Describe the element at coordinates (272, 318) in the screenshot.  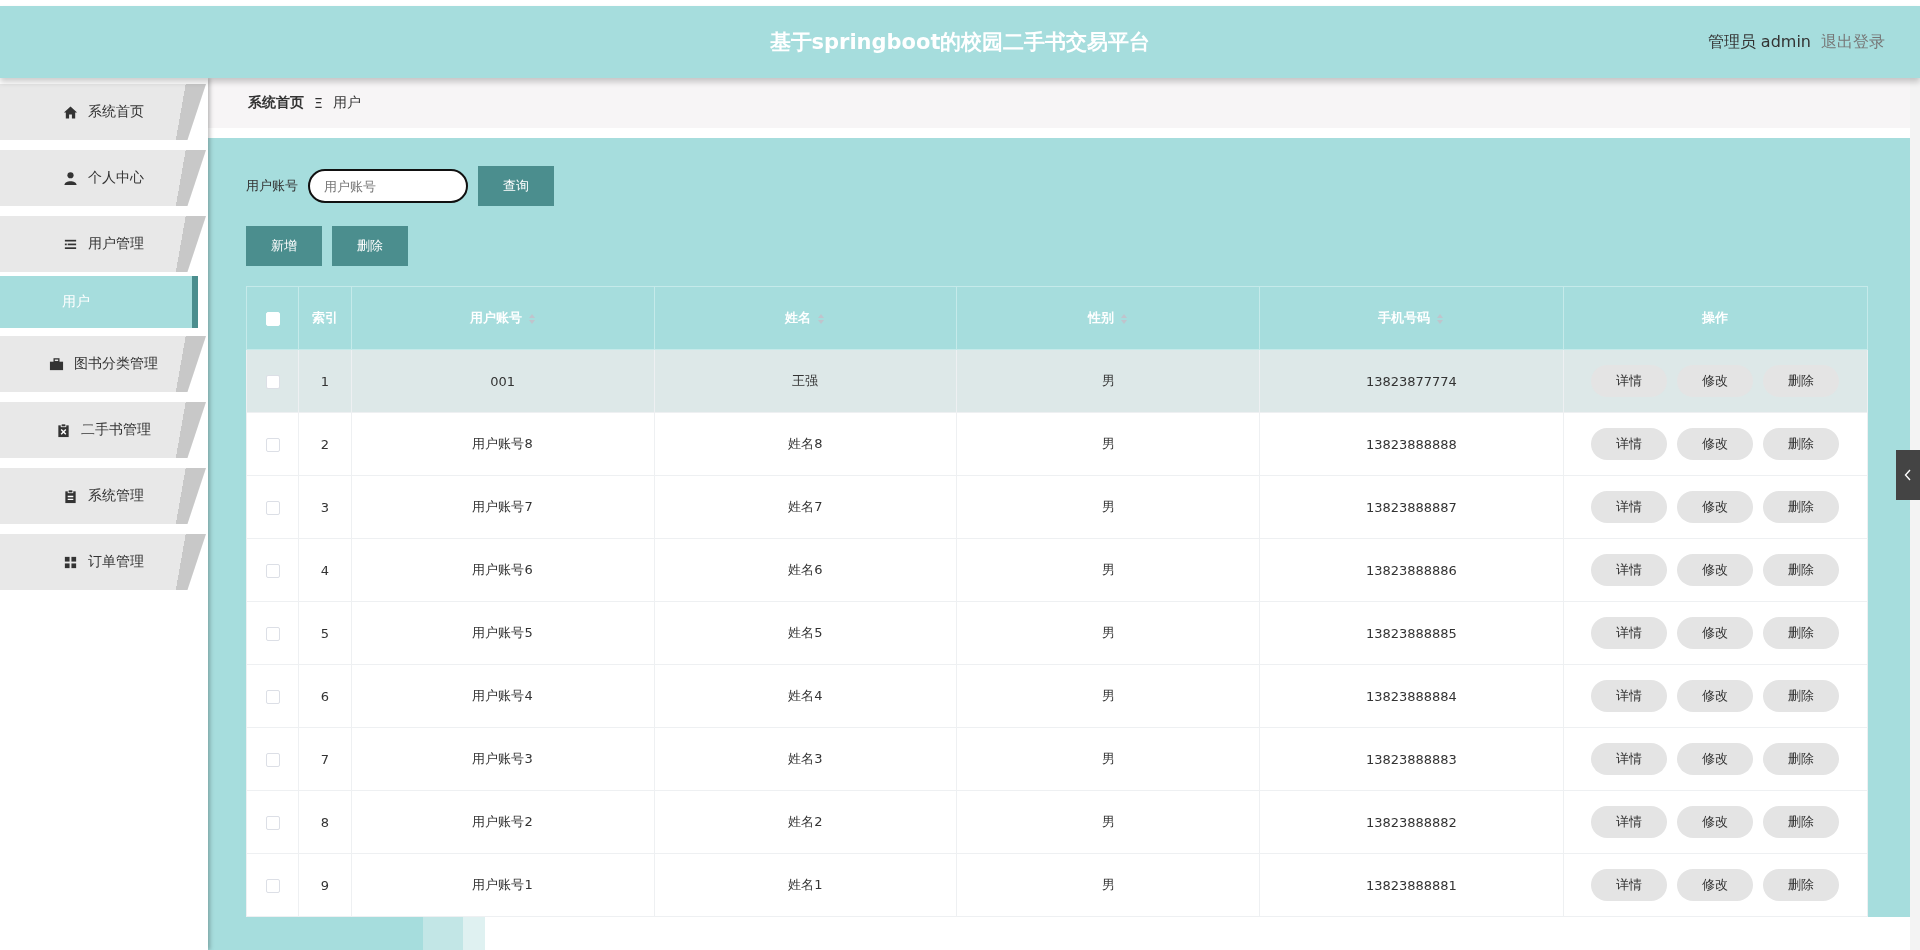
I see `select-all-checkbox` at that location.